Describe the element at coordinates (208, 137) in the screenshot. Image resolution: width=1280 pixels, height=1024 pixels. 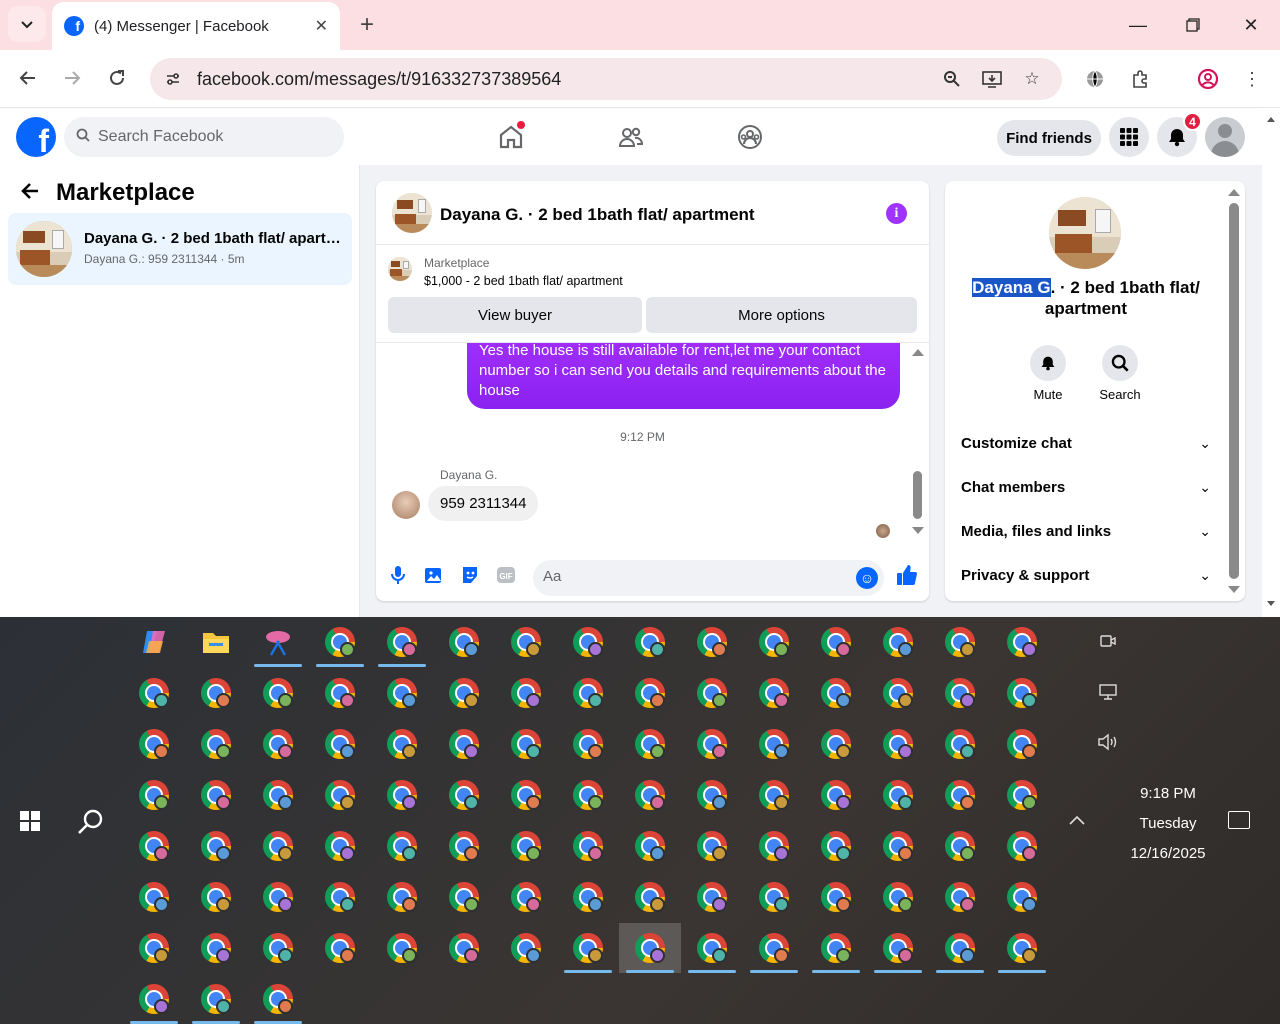
I see `facebook-search-input` at that location.